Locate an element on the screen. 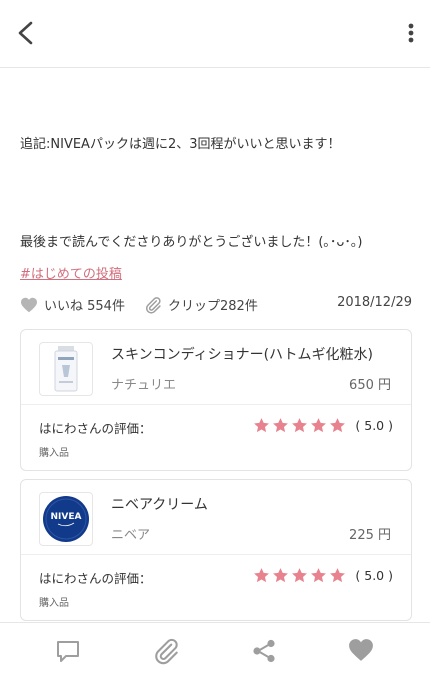 The width and height of the screenshot is (430, 680). bottom-action-bar is located at coordinates (215, 651).